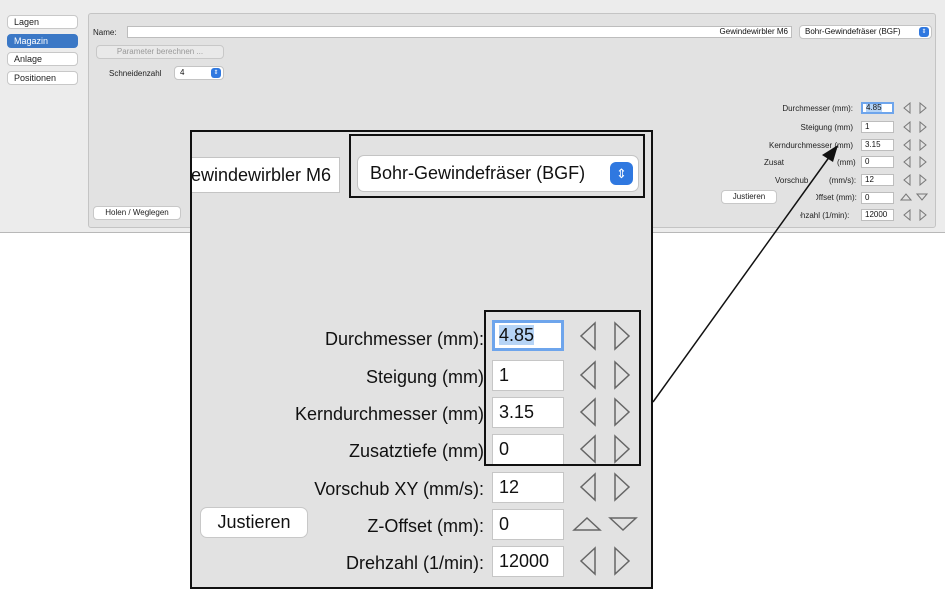 This screenshot has width=945, height=591. Describe the element at coordinates (504, 375) in the screenshot. I see `zoom-pitch-value: 1` at that location.